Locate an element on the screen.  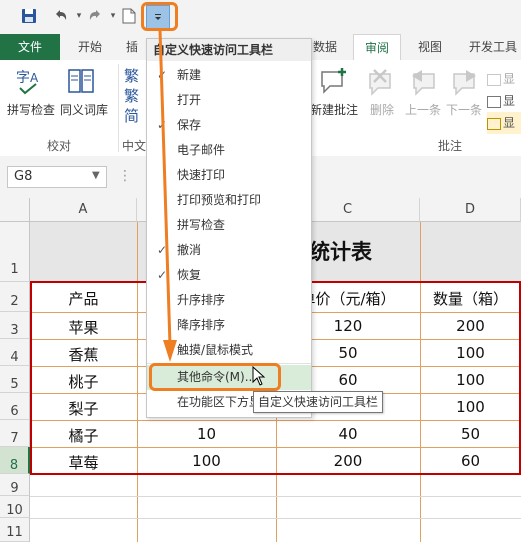
mouse-cursor-icon is located at coordinates (259, 377).